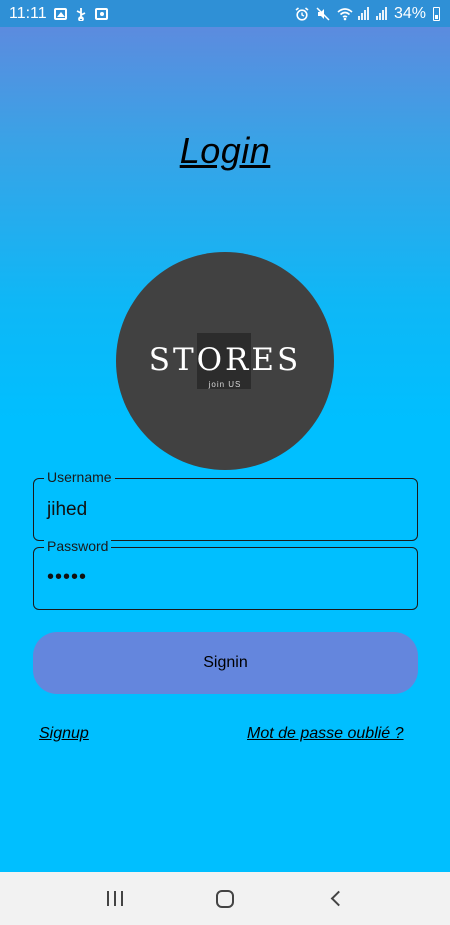 This screenshot has height=925, width=450. I want to click on username-label: Username, so click(79, 477).